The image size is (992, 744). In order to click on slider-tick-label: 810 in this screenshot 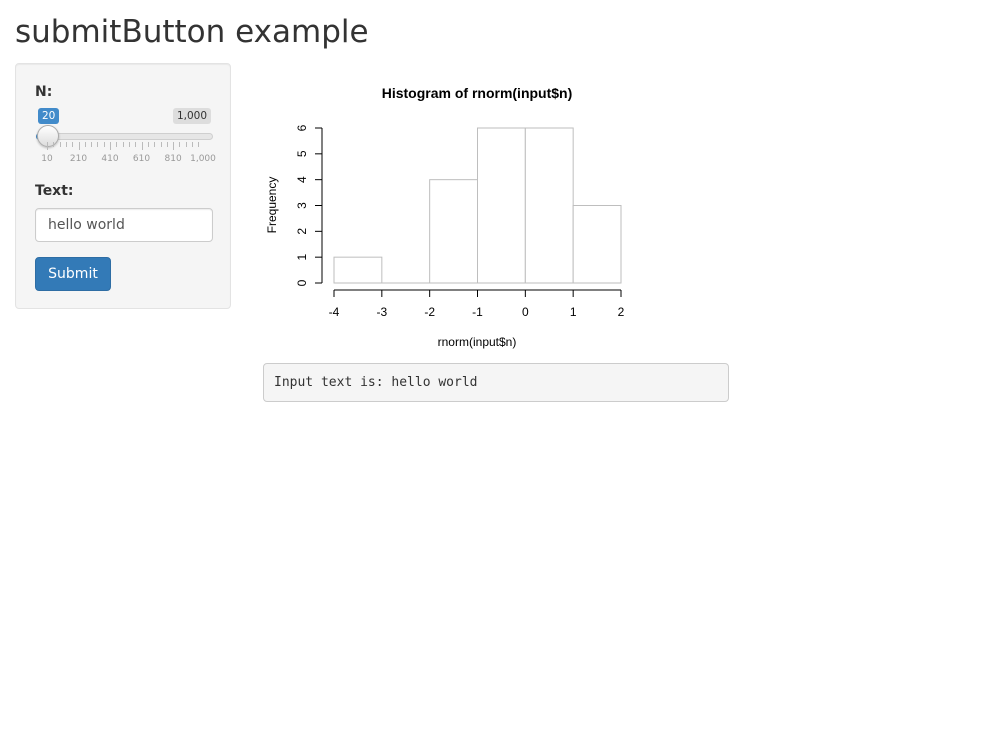, I will do `click(173, 159)`.